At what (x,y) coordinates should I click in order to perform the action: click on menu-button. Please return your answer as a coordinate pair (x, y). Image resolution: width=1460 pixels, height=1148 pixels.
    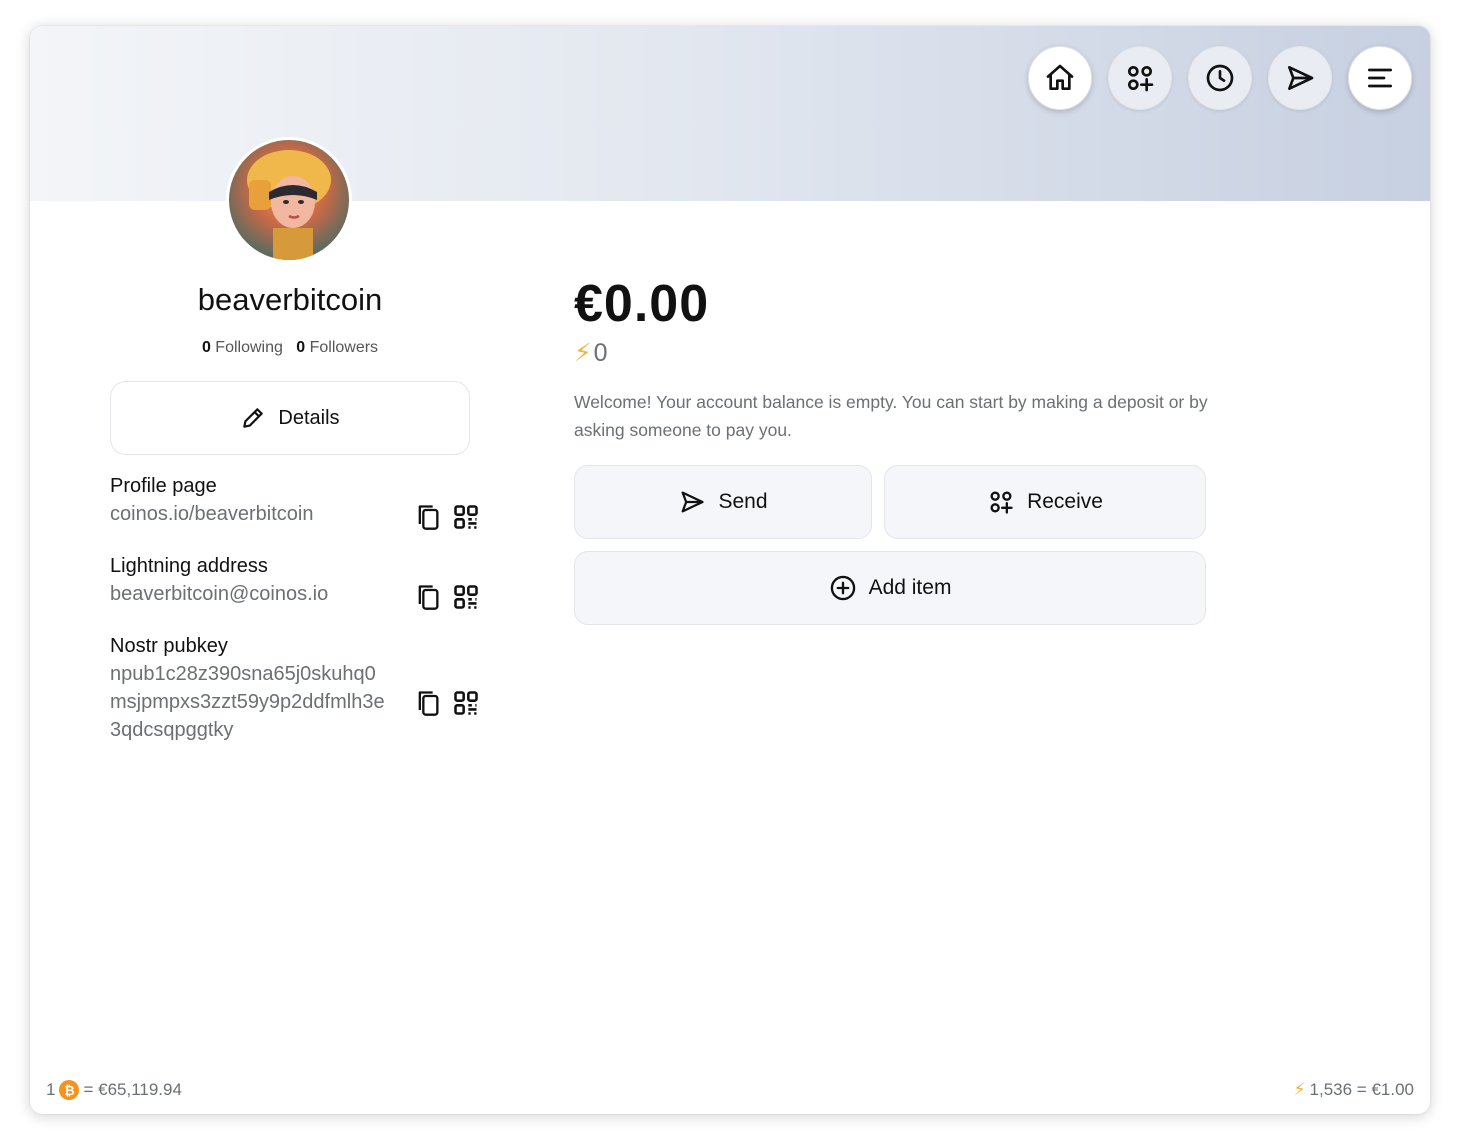
    Looking at the image, I should click on (1380, 78).